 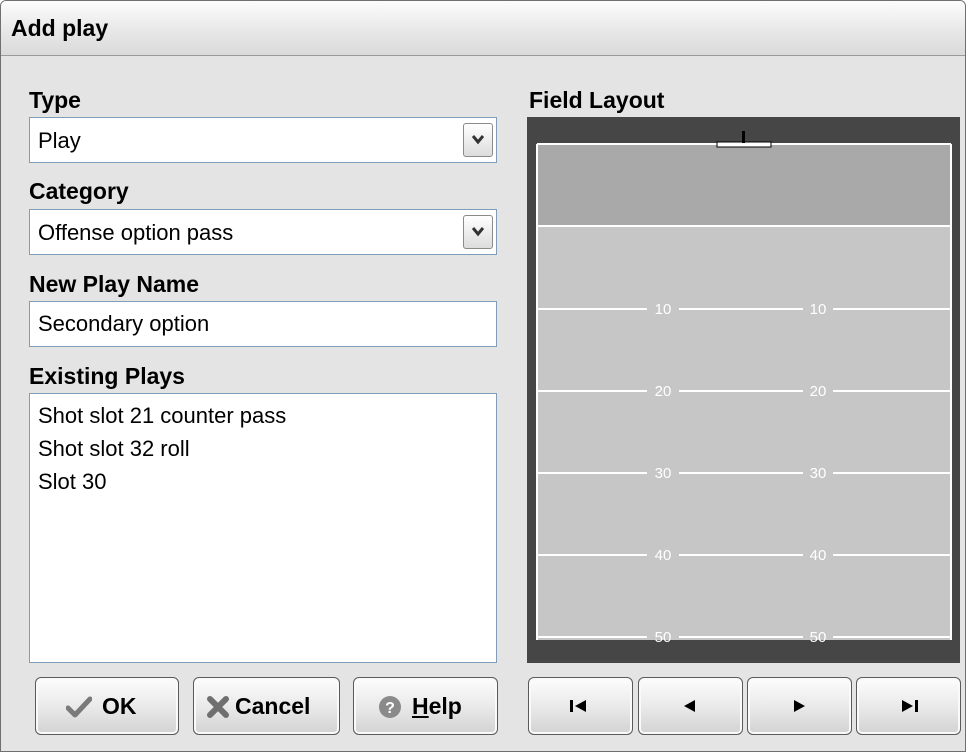 I want to click on field-layout-label: Field Layout, so click(x=597, y=100).